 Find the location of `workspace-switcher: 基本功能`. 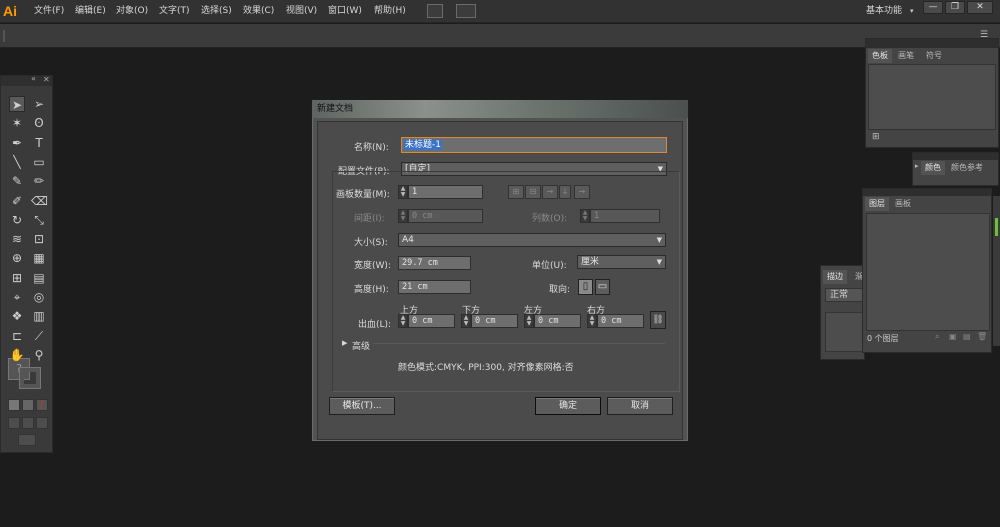

workspace-switcher: 基本功能 is located at coordinates (884, 11).